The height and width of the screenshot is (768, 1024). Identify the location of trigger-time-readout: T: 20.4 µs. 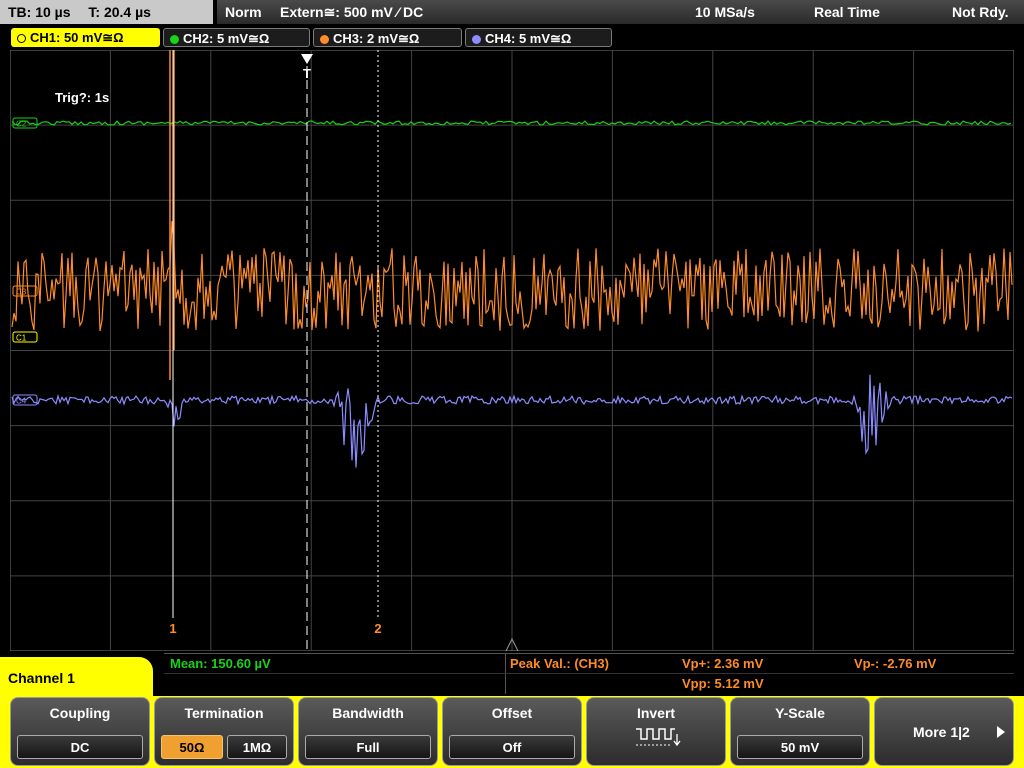
(119, 12).